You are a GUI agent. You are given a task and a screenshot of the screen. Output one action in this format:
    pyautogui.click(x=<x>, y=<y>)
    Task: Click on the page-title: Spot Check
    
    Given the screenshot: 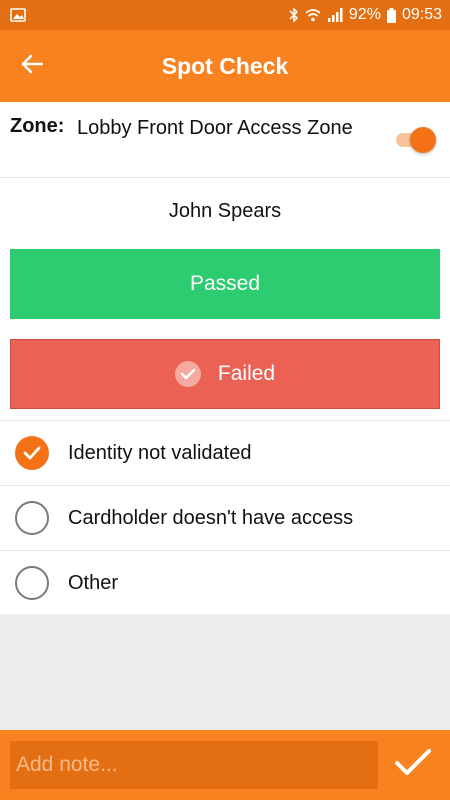 What is the action you would take?
    pyautogui.click(x=225, y=65)
    